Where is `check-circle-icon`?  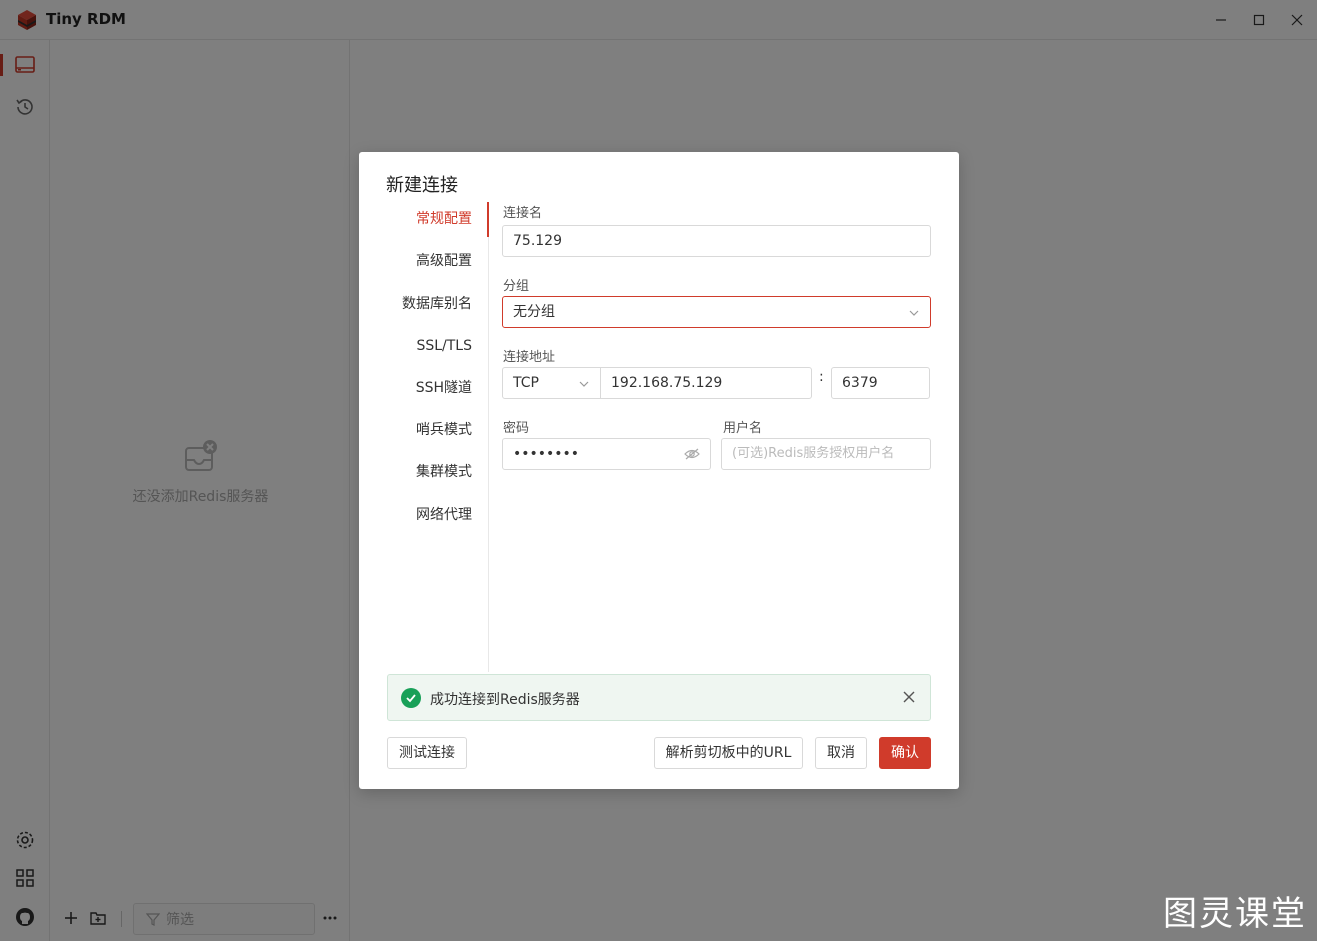 check-circle-icon is located at coordinates (411, 698).